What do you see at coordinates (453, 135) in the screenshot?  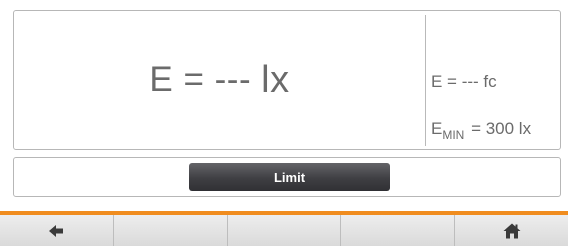 I see `minimum-subscript: MIN` at bounding box center [453, 135].